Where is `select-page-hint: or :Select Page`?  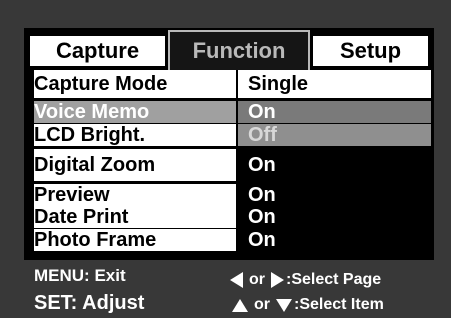 select-page-hint: or :Select Page is located at coordinates (305, 280).